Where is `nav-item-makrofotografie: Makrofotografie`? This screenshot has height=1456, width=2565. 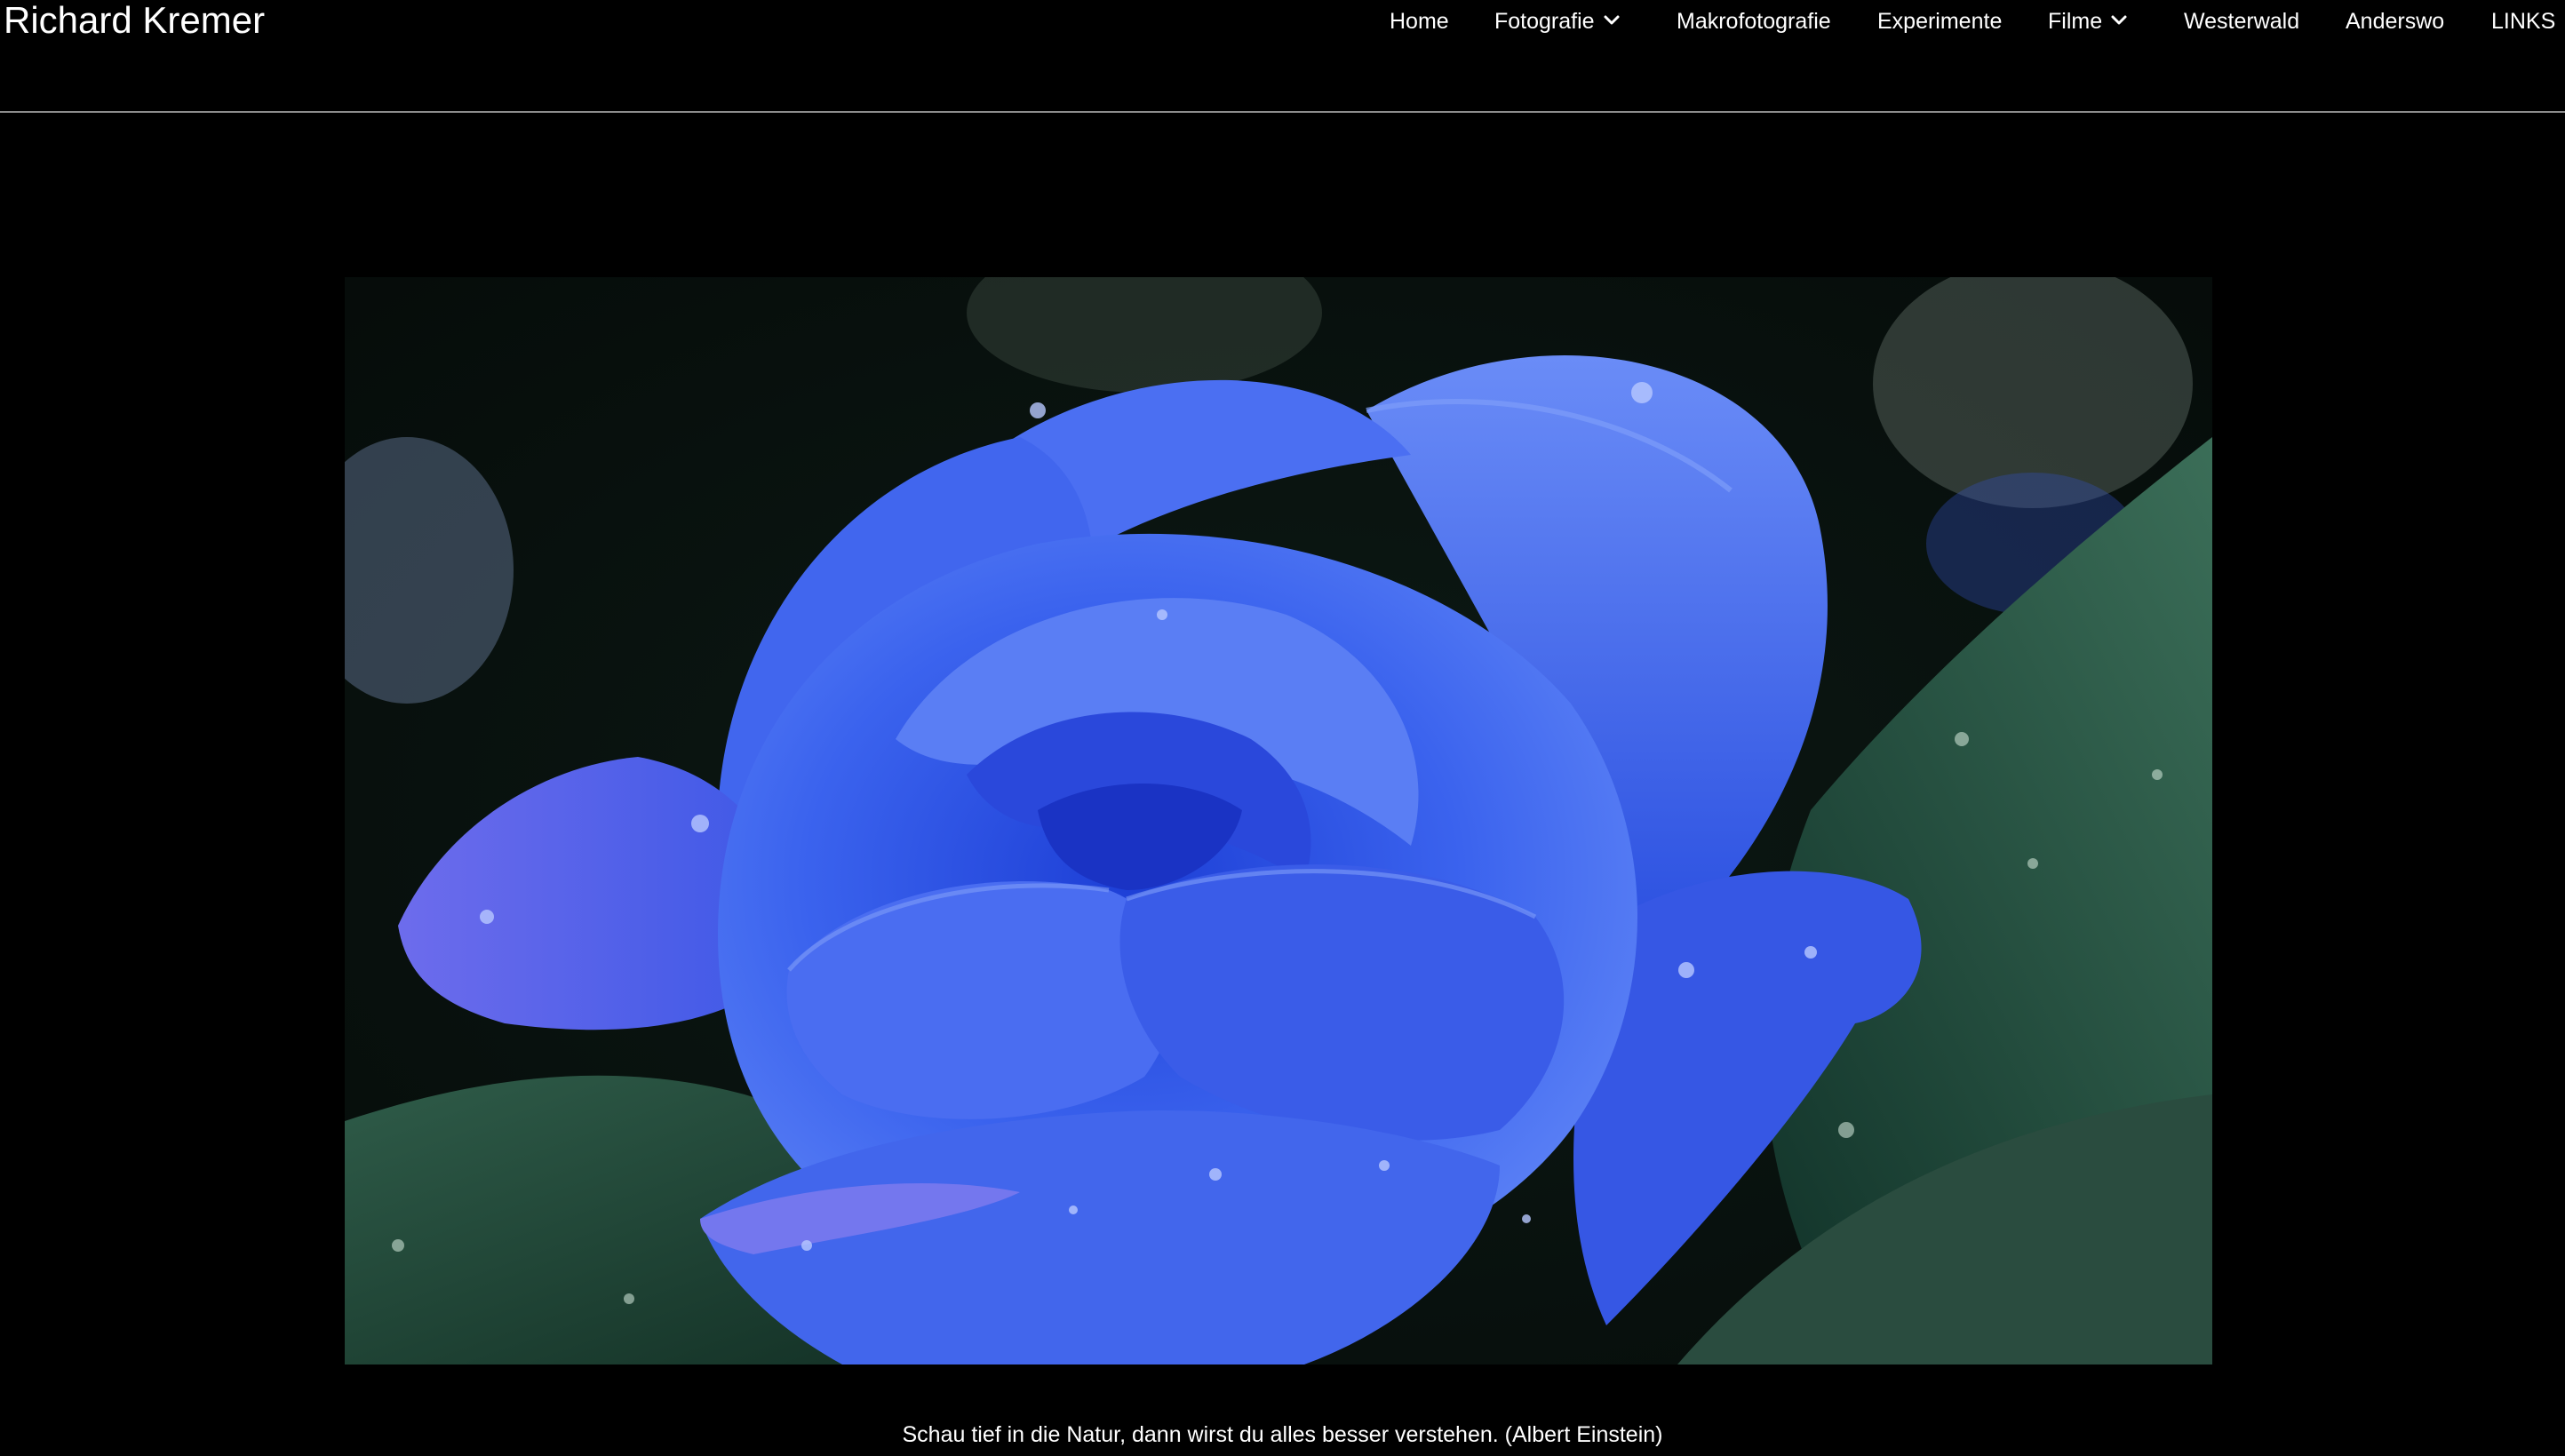 nav-item-makrofotografie: Makrofotografie is located at coordinates (1754, 21).